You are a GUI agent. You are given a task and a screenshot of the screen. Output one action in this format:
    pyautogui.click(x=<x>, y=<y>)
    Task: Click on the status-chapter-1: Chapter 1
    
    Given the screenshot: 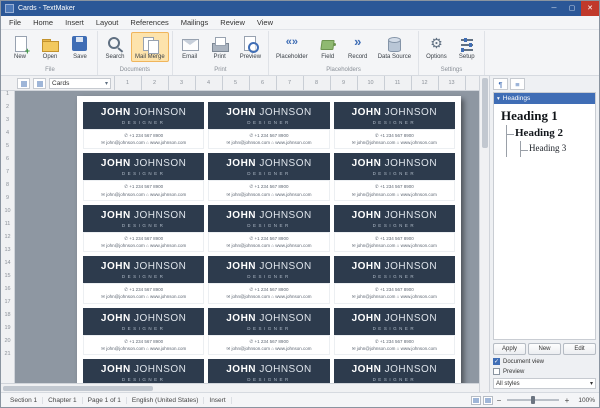 What is the action you would take?
    pyautogui.click(x=63, y=400)
    